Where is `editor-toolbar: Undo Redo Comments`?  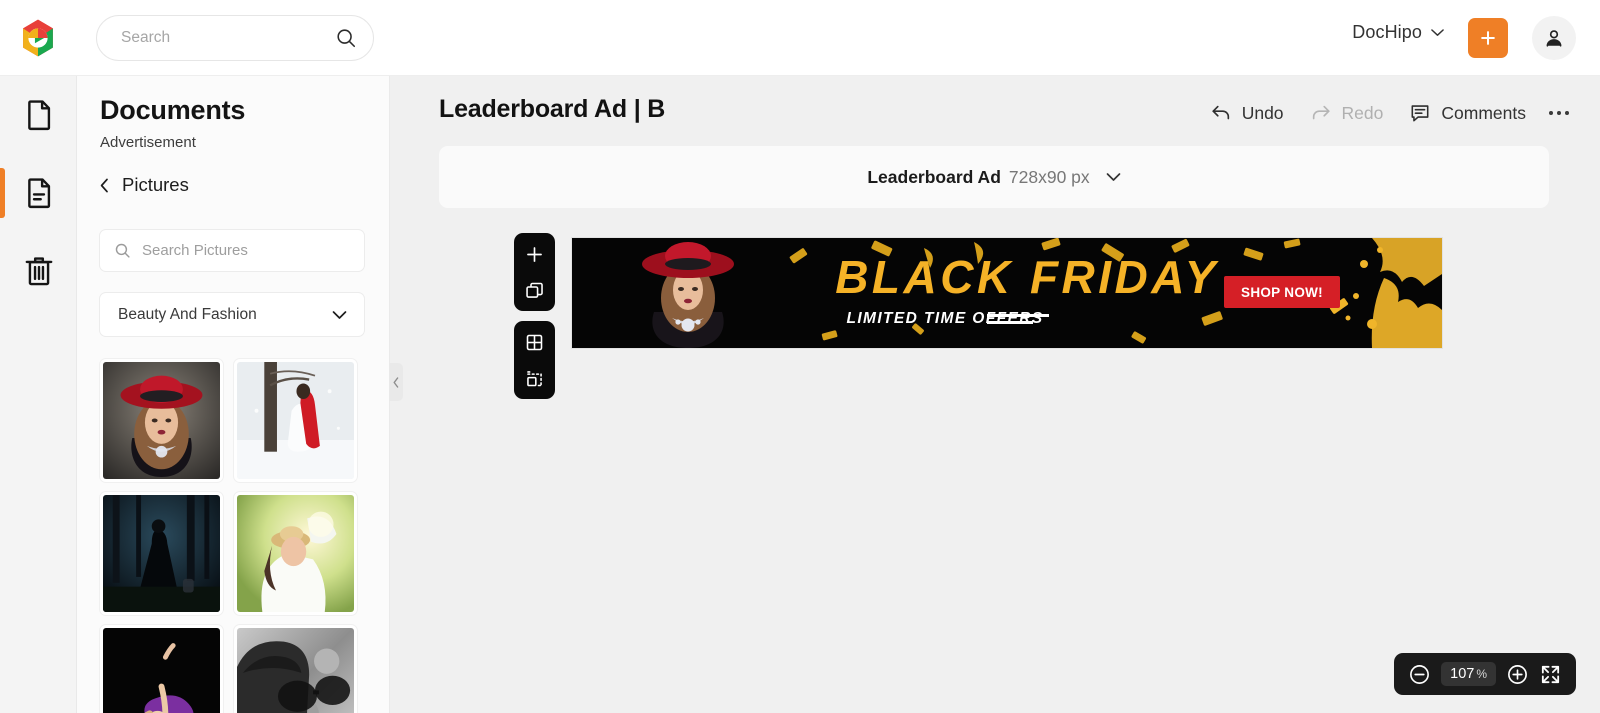 editor-toolbar: Undo Redo Comments is located at coordinates (1388, 113).